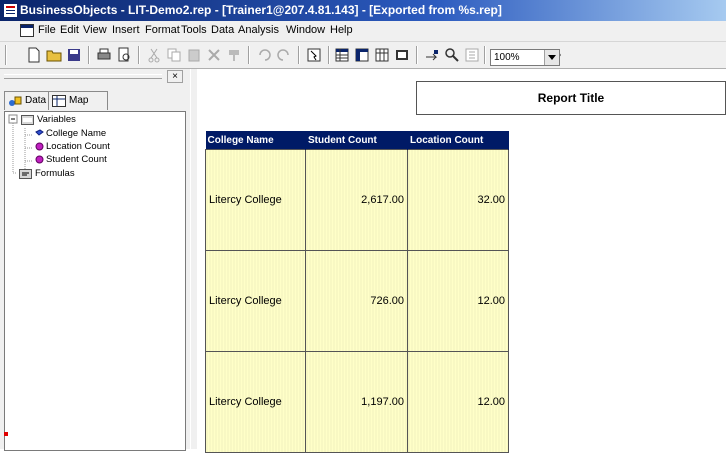  What do you see at coordinates (458, 200) in the screenshot?
I see `table-cell: 32.00` at bounding box center [458, 200].